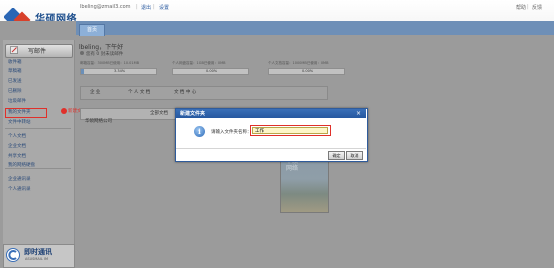  Describe the element at coordinates (15, 91) in the screenshot. I see `sidebar-item-deleted: 已删除` at that location.